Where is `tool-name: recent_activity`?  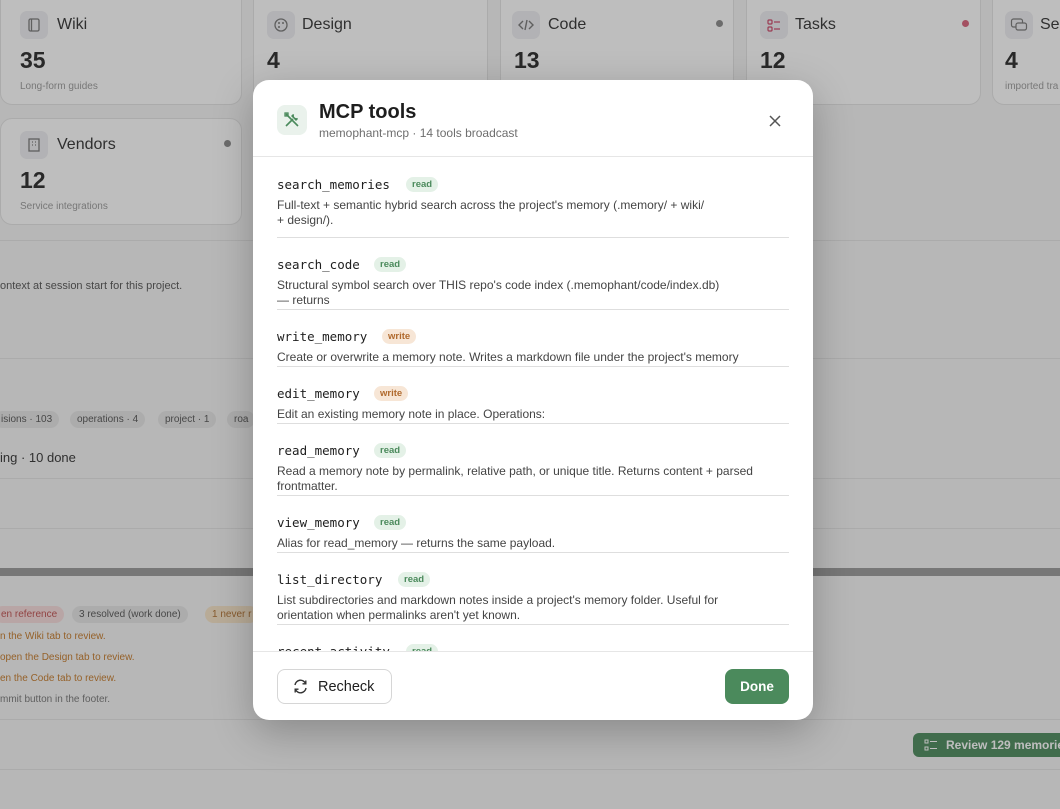
tool-name: recent_activity is located at coordinates (333, 647).